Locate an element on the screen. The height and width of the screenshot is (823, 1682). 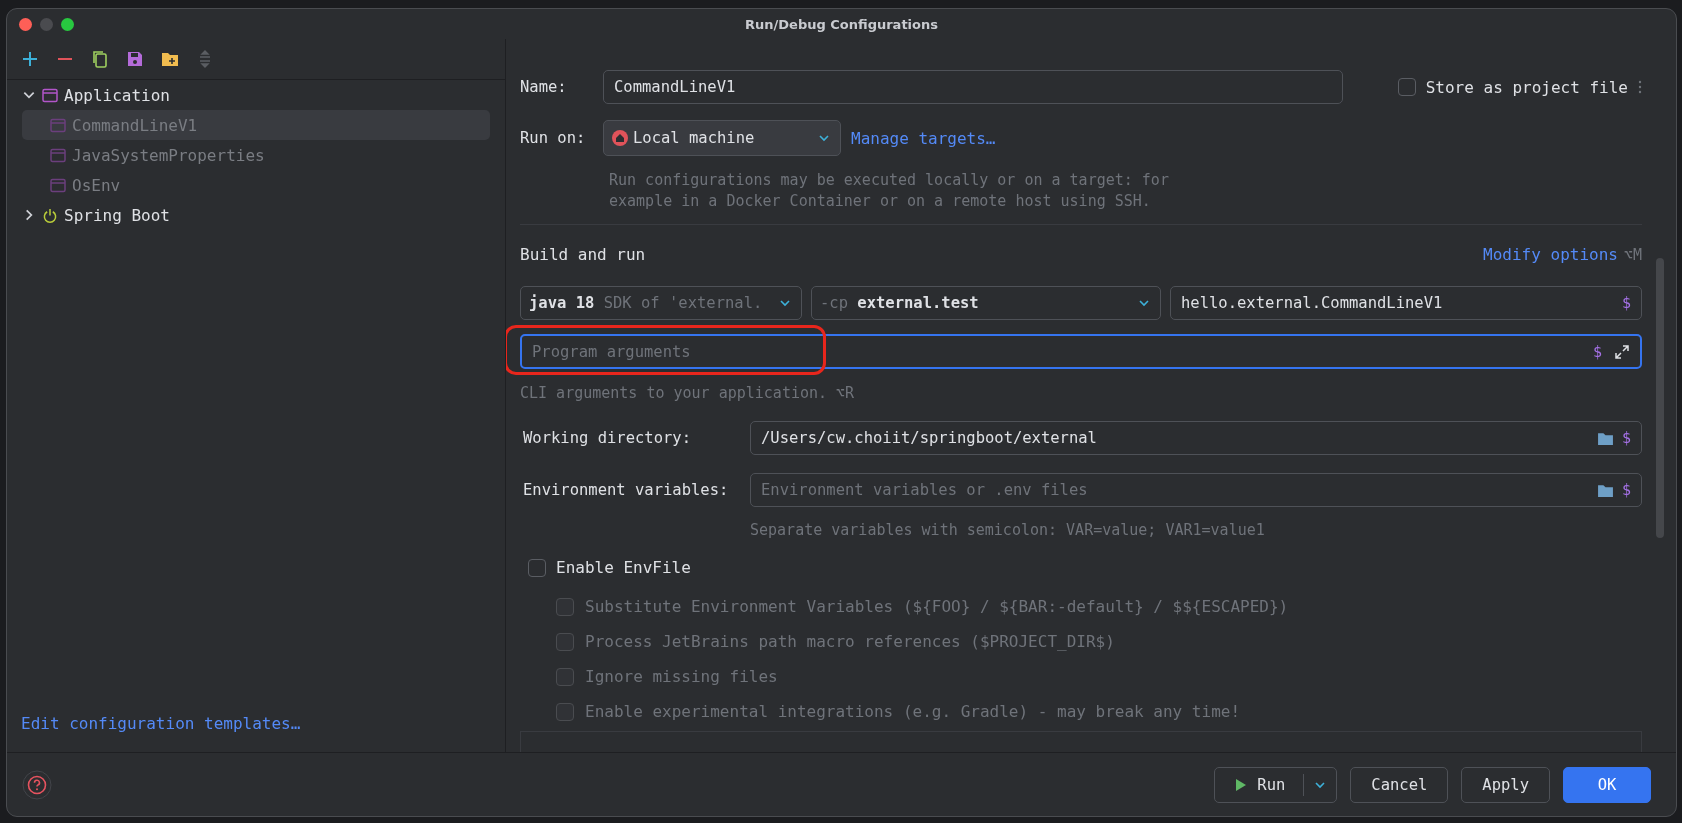
ok-button: OK is located at coordinates (1607, 784).